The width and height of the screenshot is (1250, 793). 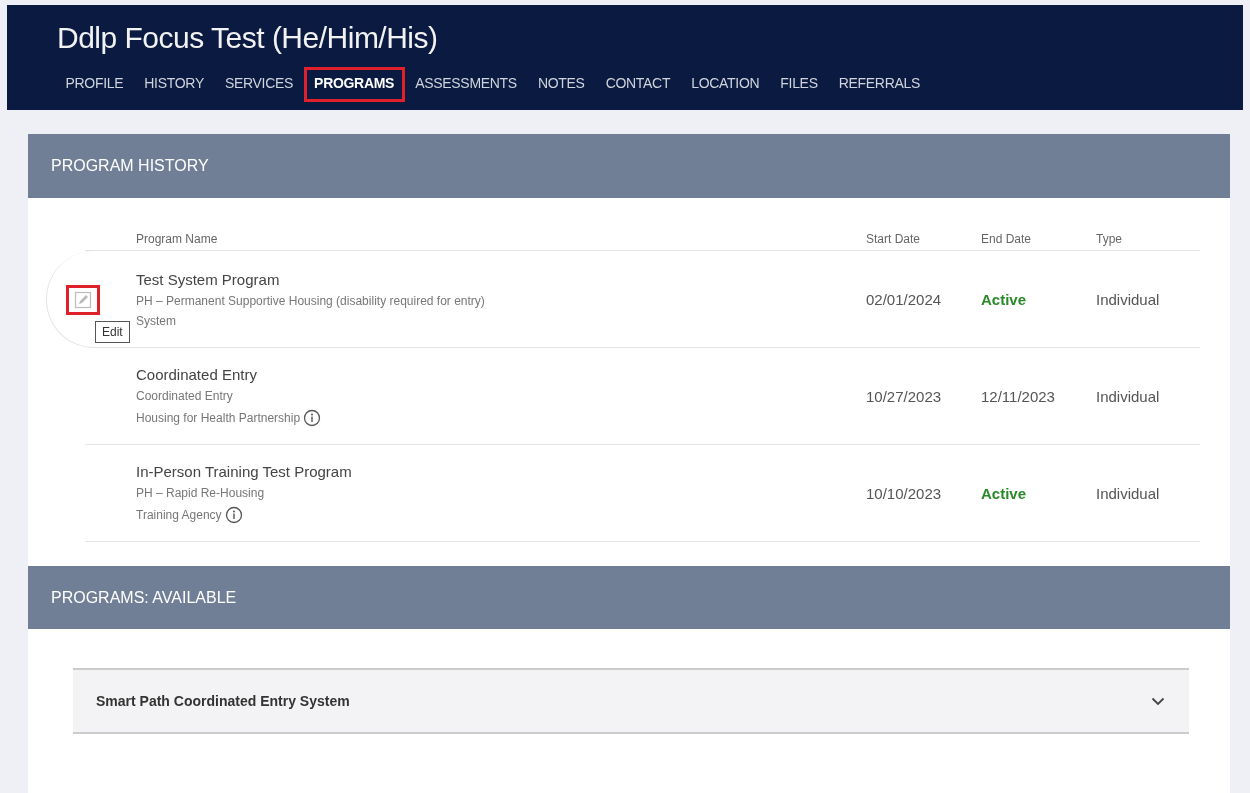 I want to click on column-header: End Date, so click(x=1007, y=239).